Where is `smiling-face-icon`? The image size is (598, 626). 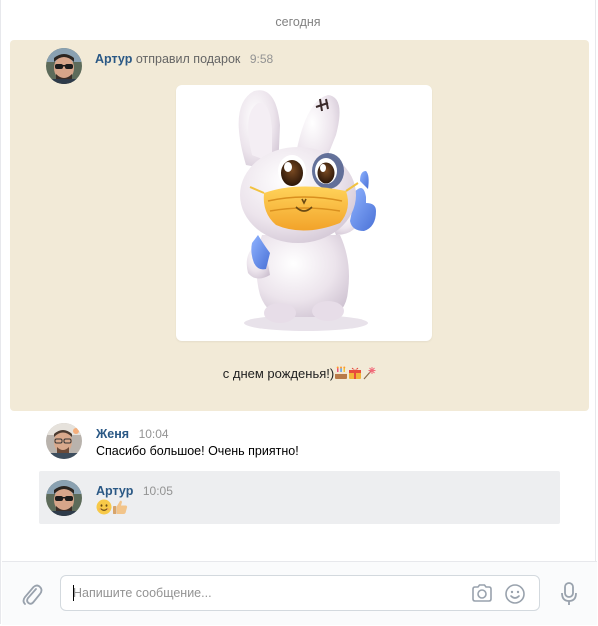
smiling-face-icon is located at coordinates (104, 507).